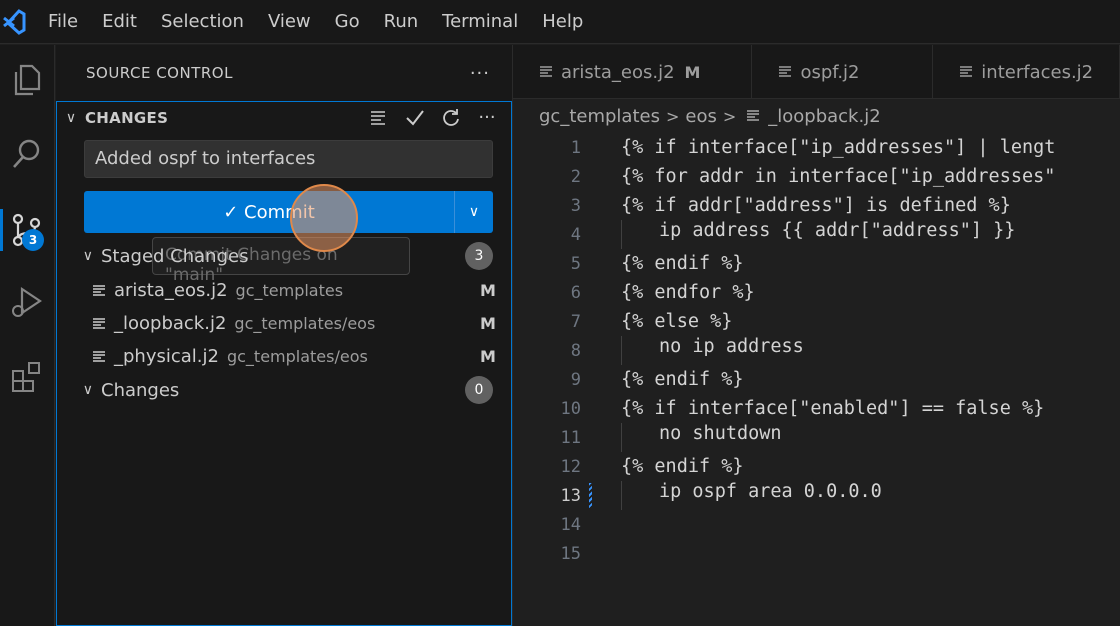 The height and width of the screenshot is (626, 1120). What do you see at coordinates (171, 290) in the screenshot?
I see `file-name: arista_eos.j2` at bounding box center [171, 290].